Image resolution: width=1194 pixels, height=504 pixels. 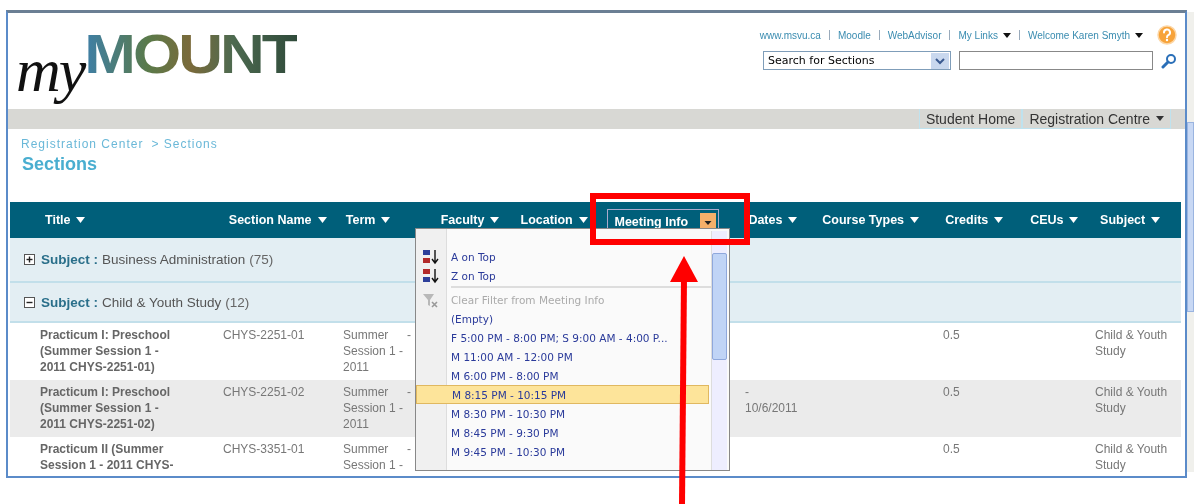 What do you see at coordinates (562, 394) in the screenshot?
I see `menu-item: M 8:15 PM - 10:15 PM` at bounding box center [562, 394].